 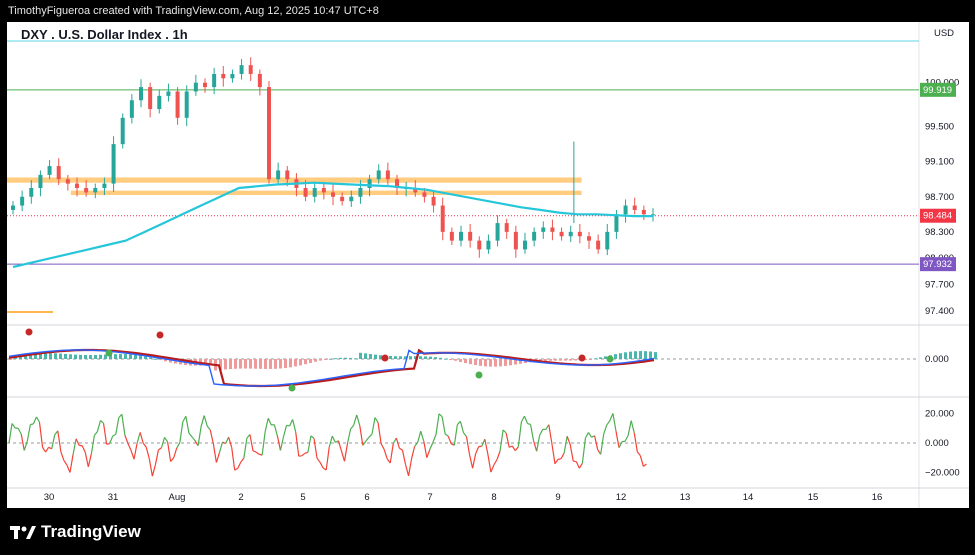 I want to click on date-tick-label: 14, so click(x=748, y=497).